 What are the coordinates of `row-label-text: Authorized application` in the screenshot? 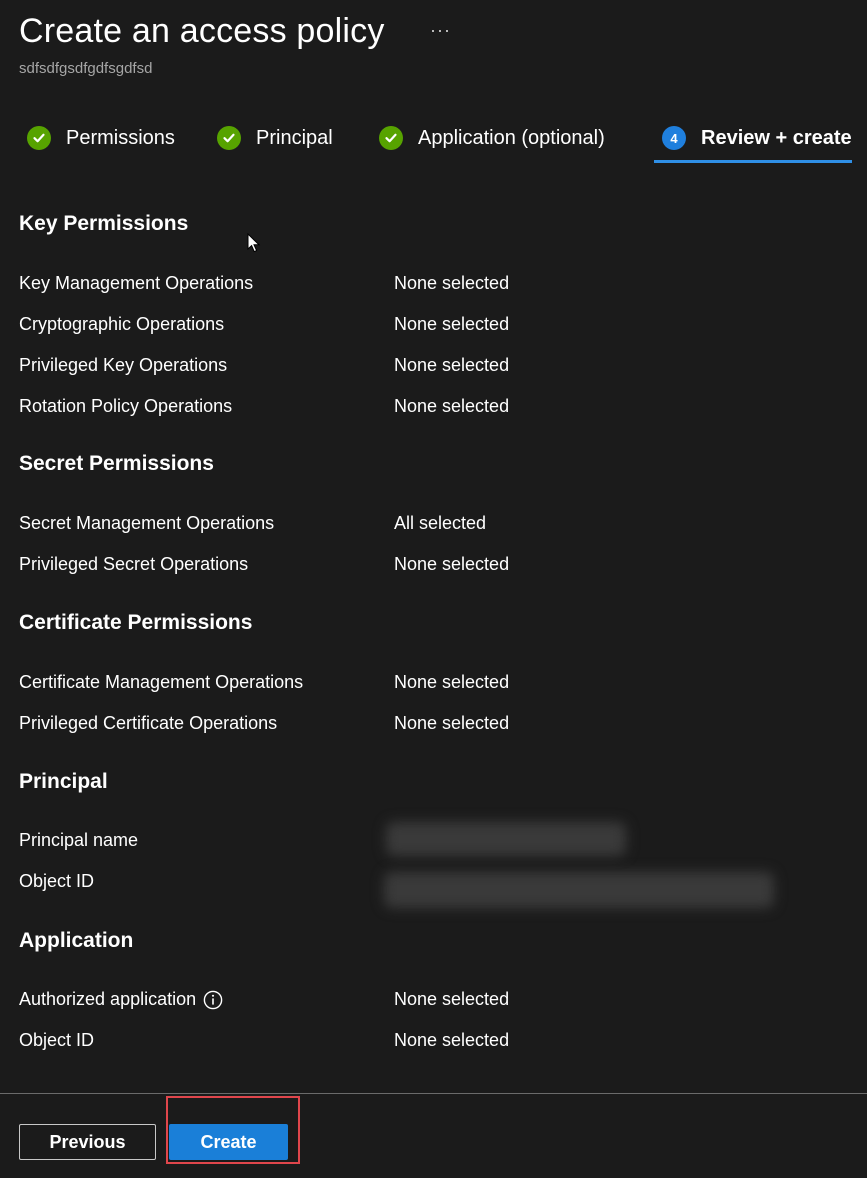 It's located at (108, 999).